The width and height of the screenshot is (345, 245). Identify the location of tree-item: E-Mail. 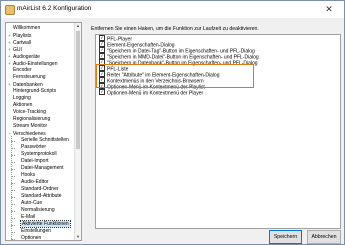
(25, 217).